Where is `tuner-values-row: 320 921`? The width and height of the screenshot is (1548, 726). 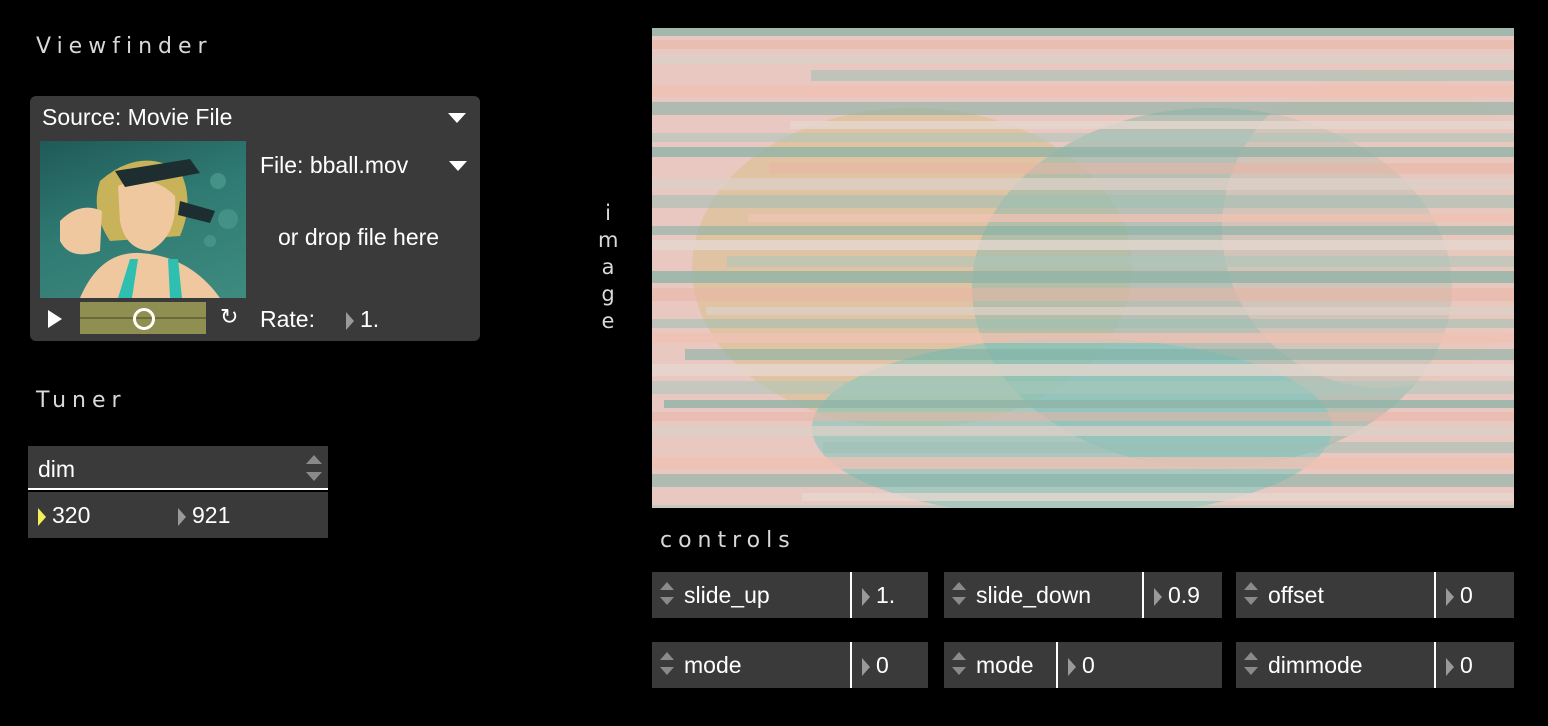 tuner-values-row: 320 921 is located at coordinates (178, 515).